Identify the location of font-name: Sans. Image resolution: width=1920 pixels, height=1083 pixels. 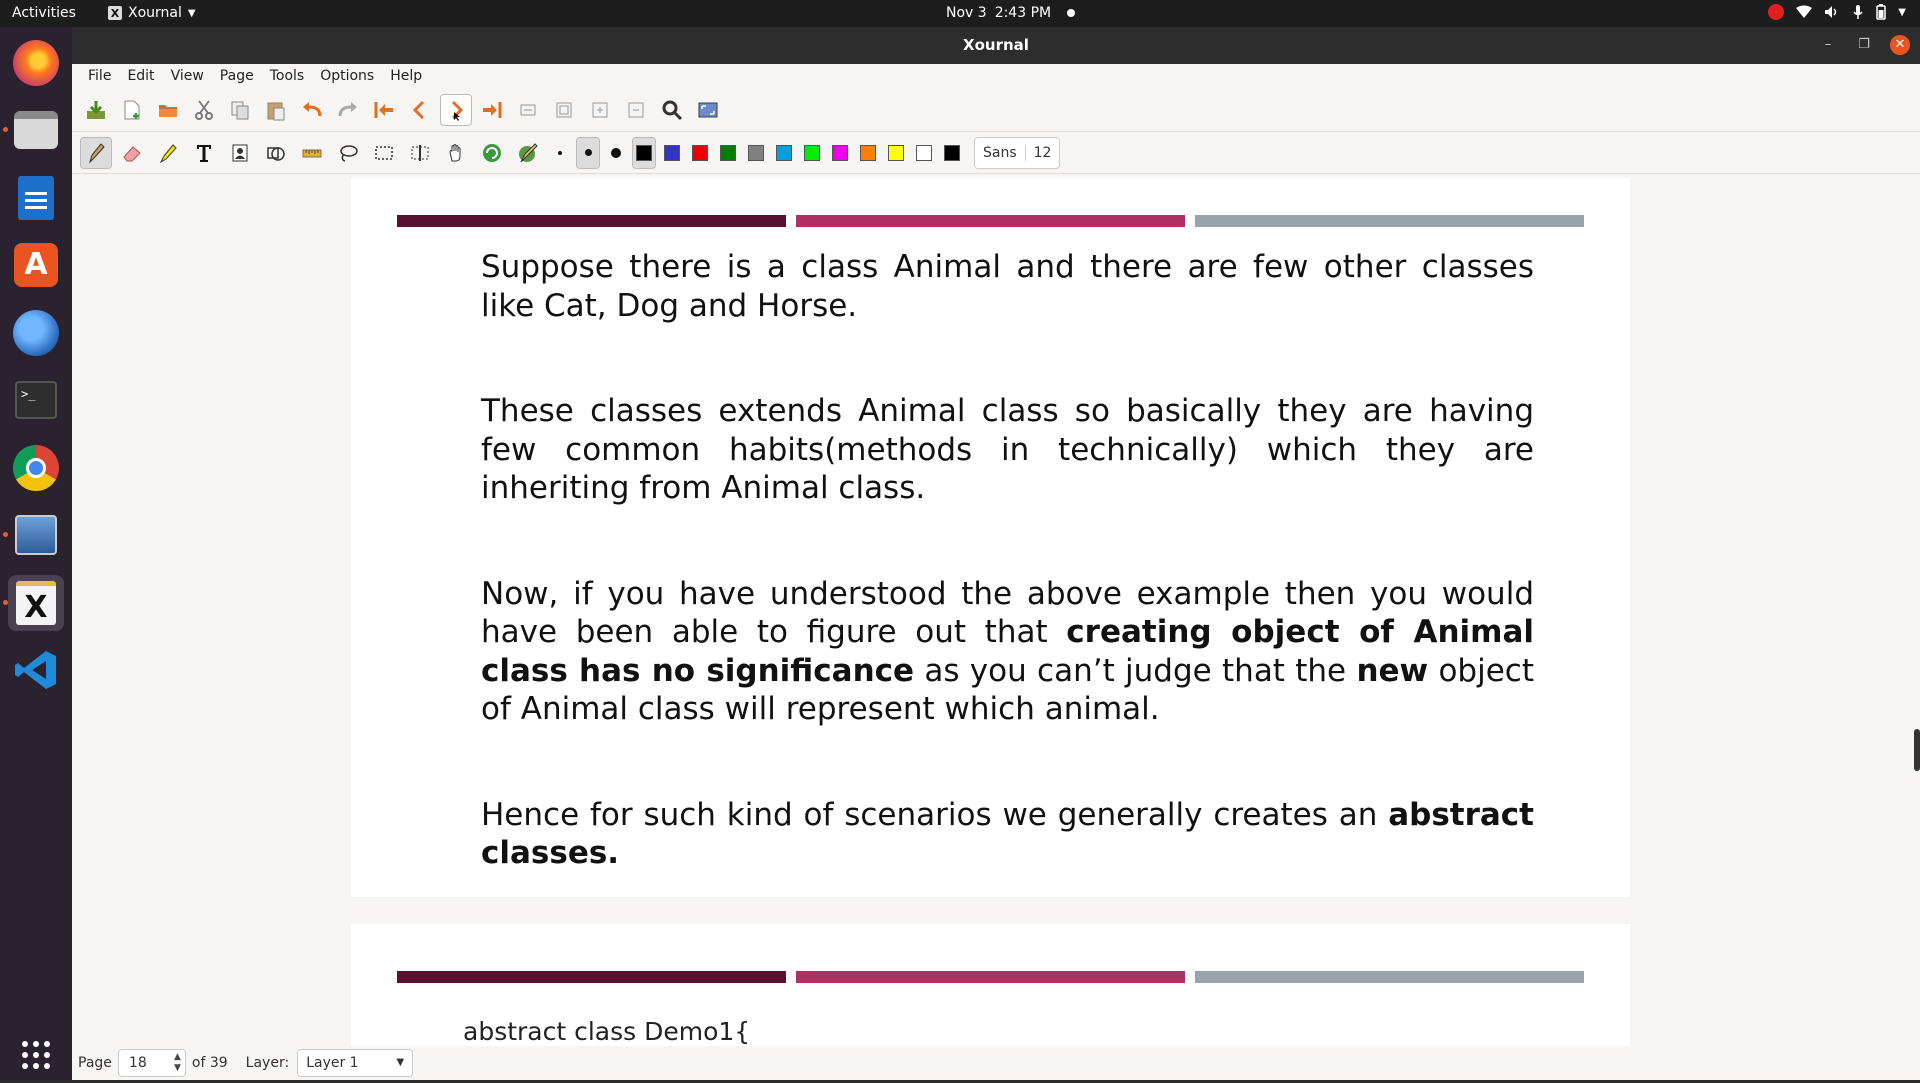
(1000, 152).